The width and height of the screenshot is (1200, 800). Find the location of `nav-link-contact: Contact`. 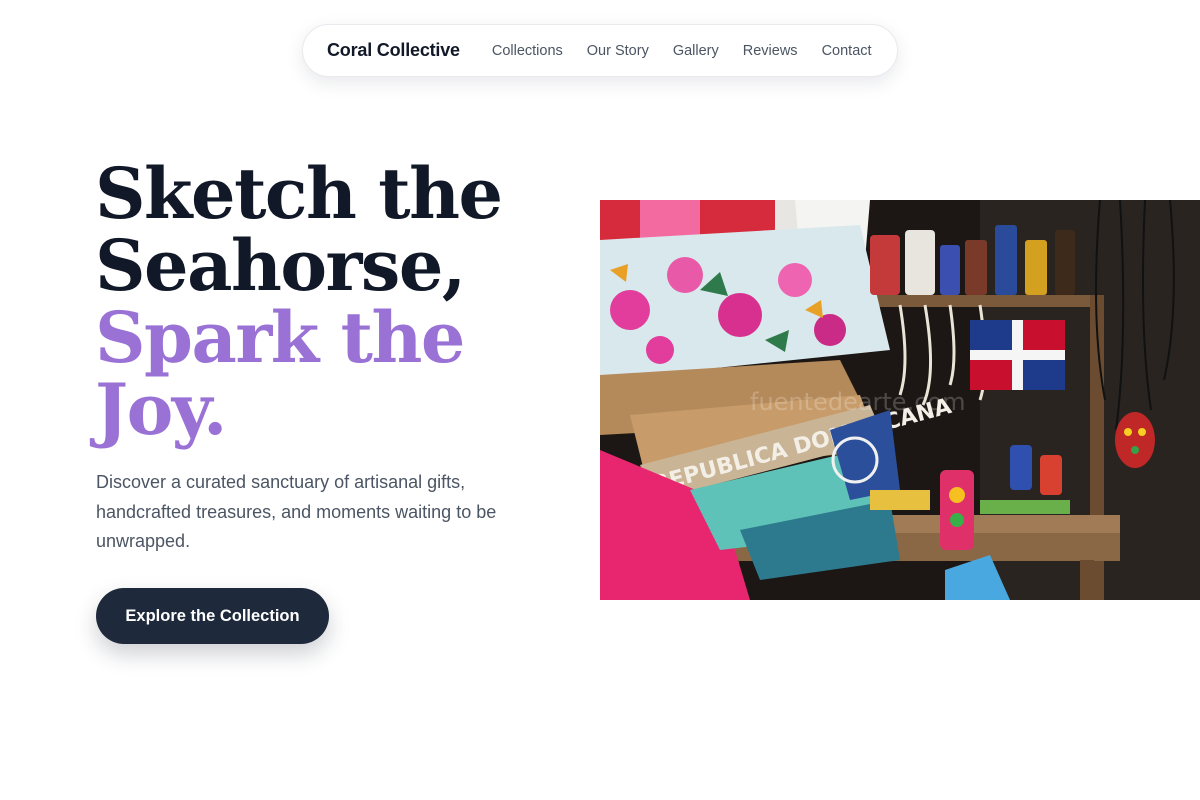

nav-link-contact: Contact is located at coordinates (847, 51).